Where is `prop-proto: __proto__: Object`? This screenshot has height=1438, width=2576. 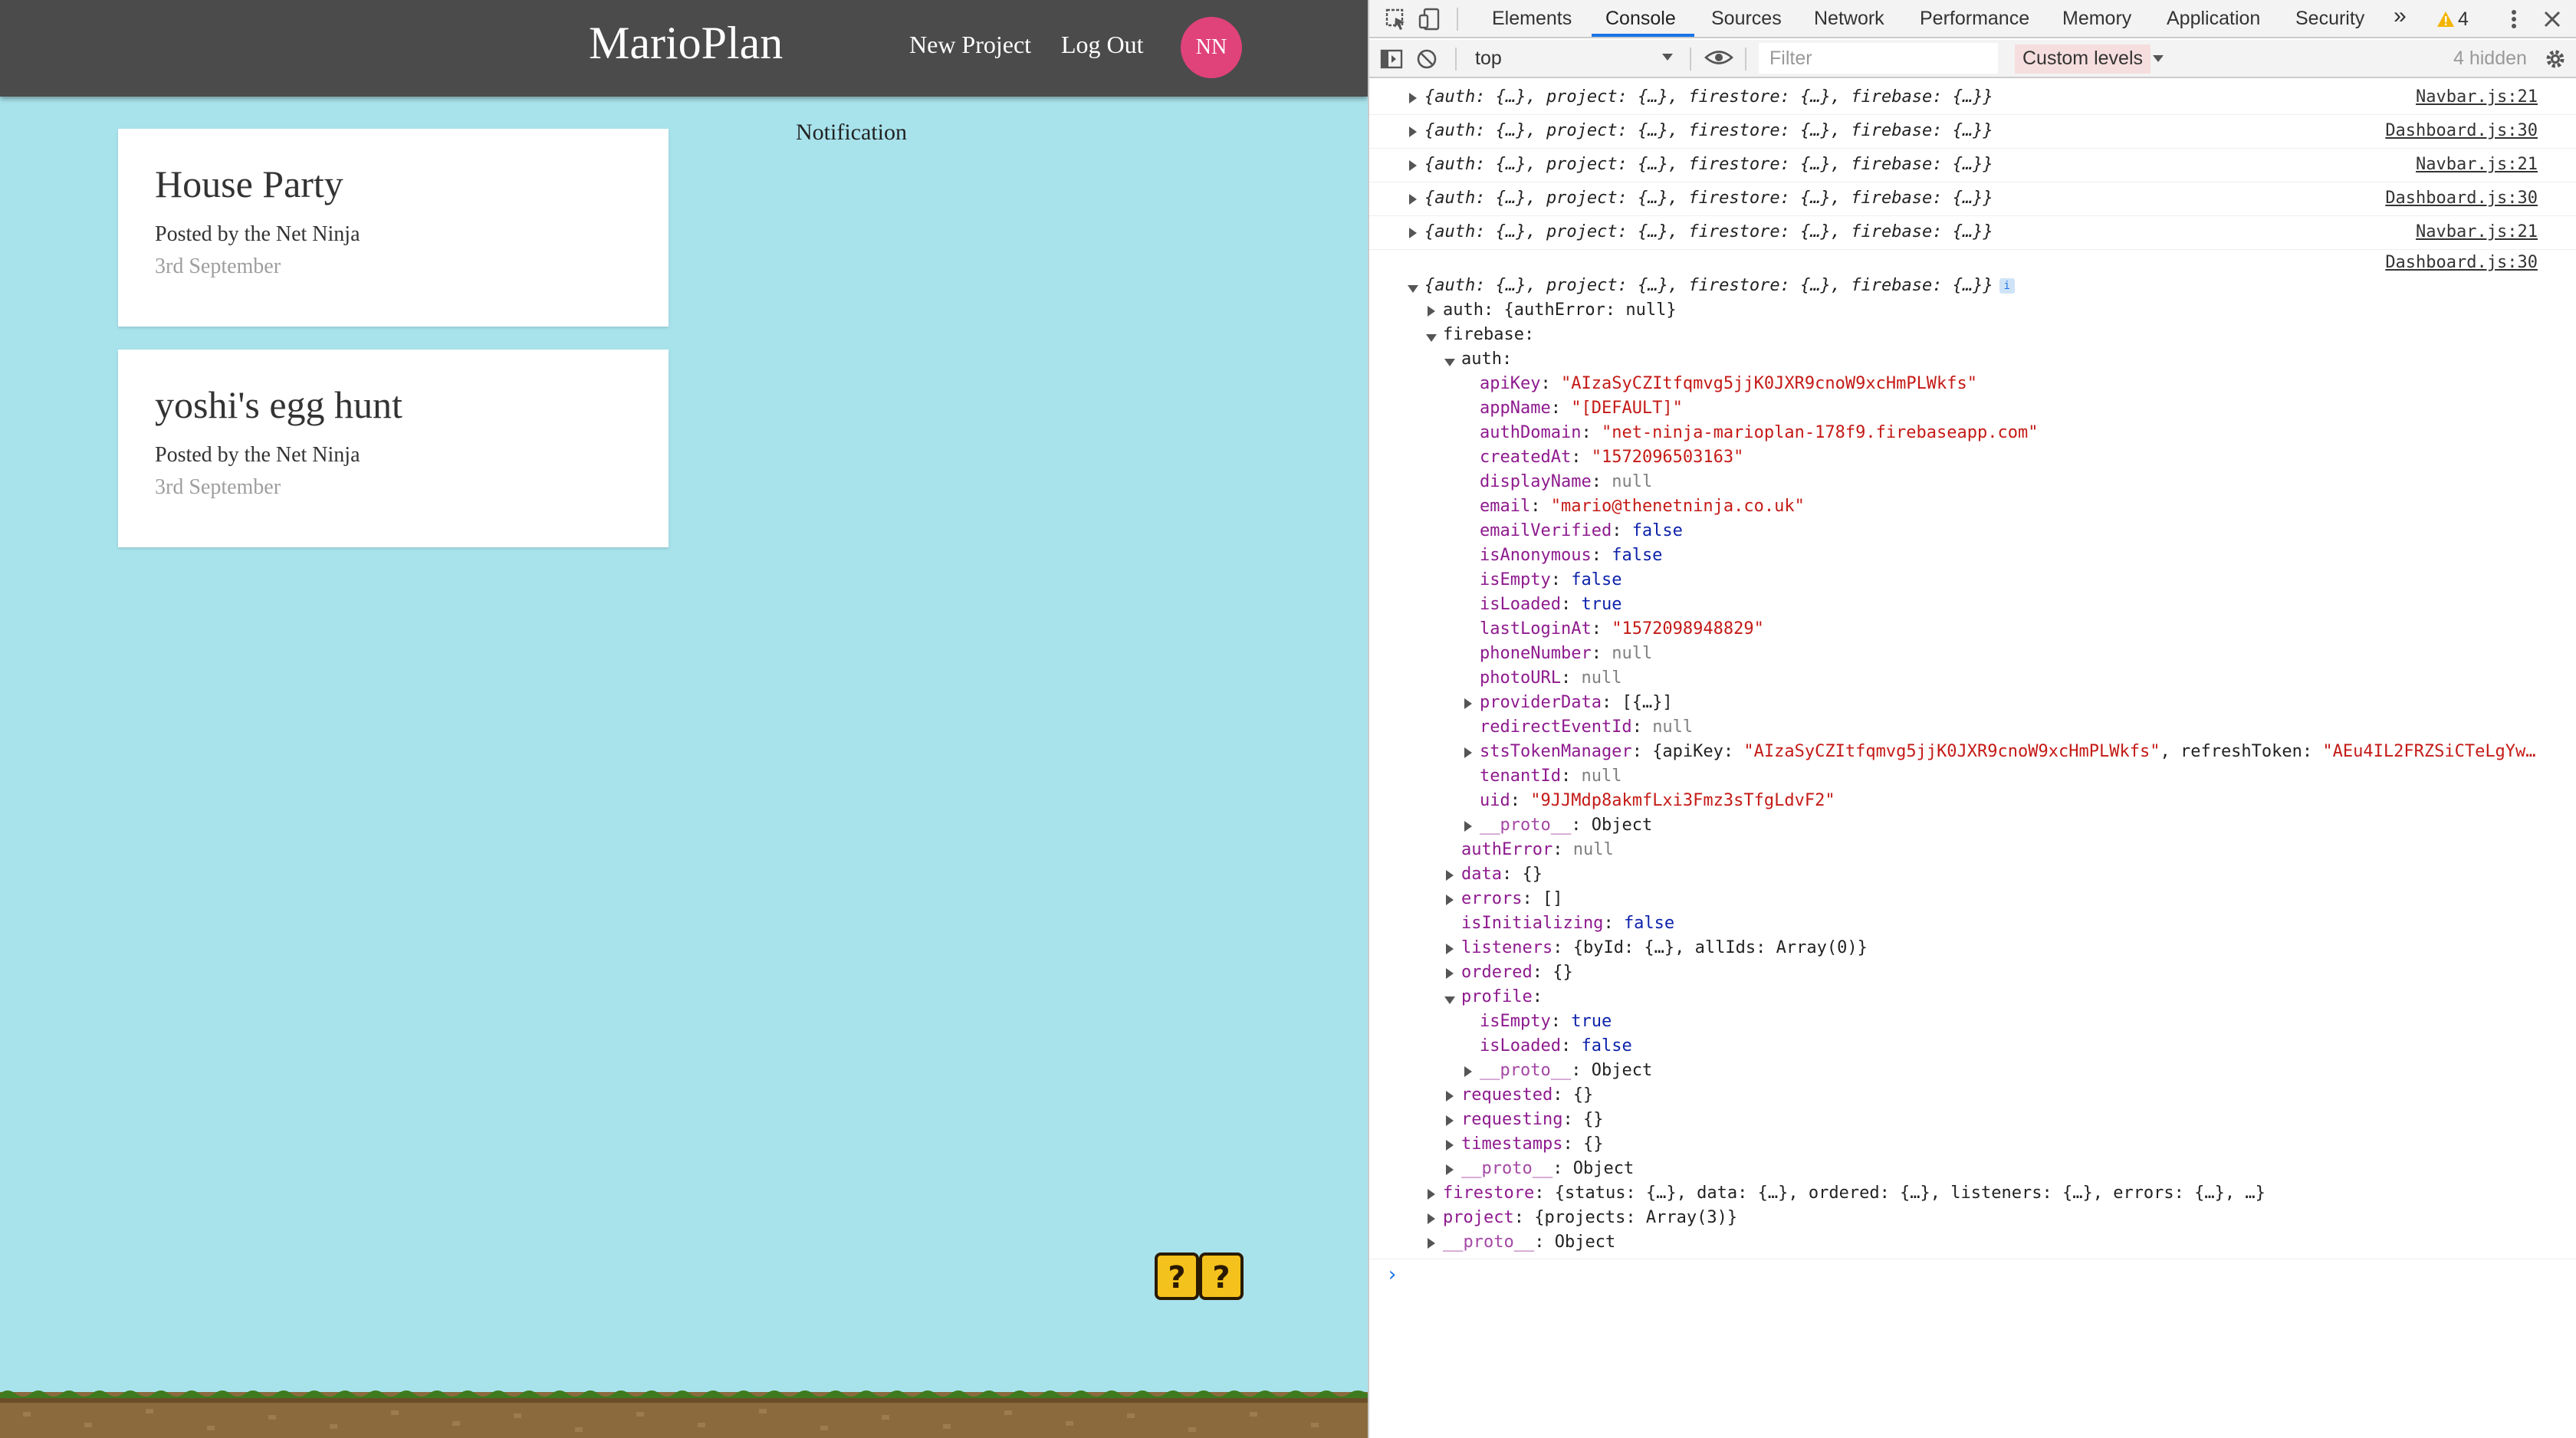
prop-proto: __proto__: Object is located at coordinates (1566, 828).